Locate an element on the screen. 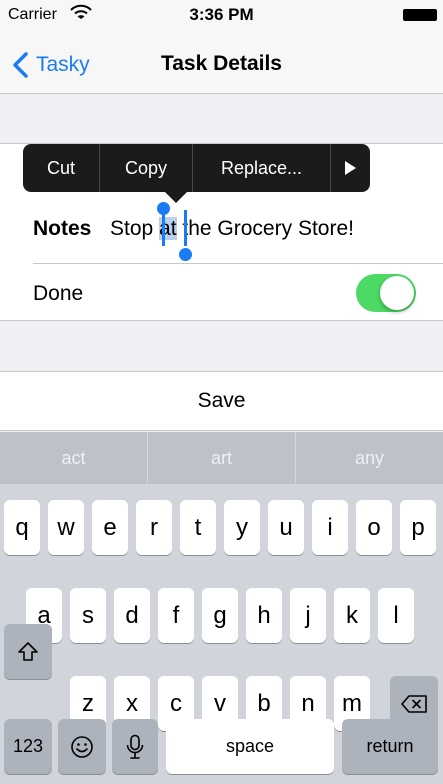 The image size is (443, 784). triangle-right-icon is located at coordinates (350, 168).